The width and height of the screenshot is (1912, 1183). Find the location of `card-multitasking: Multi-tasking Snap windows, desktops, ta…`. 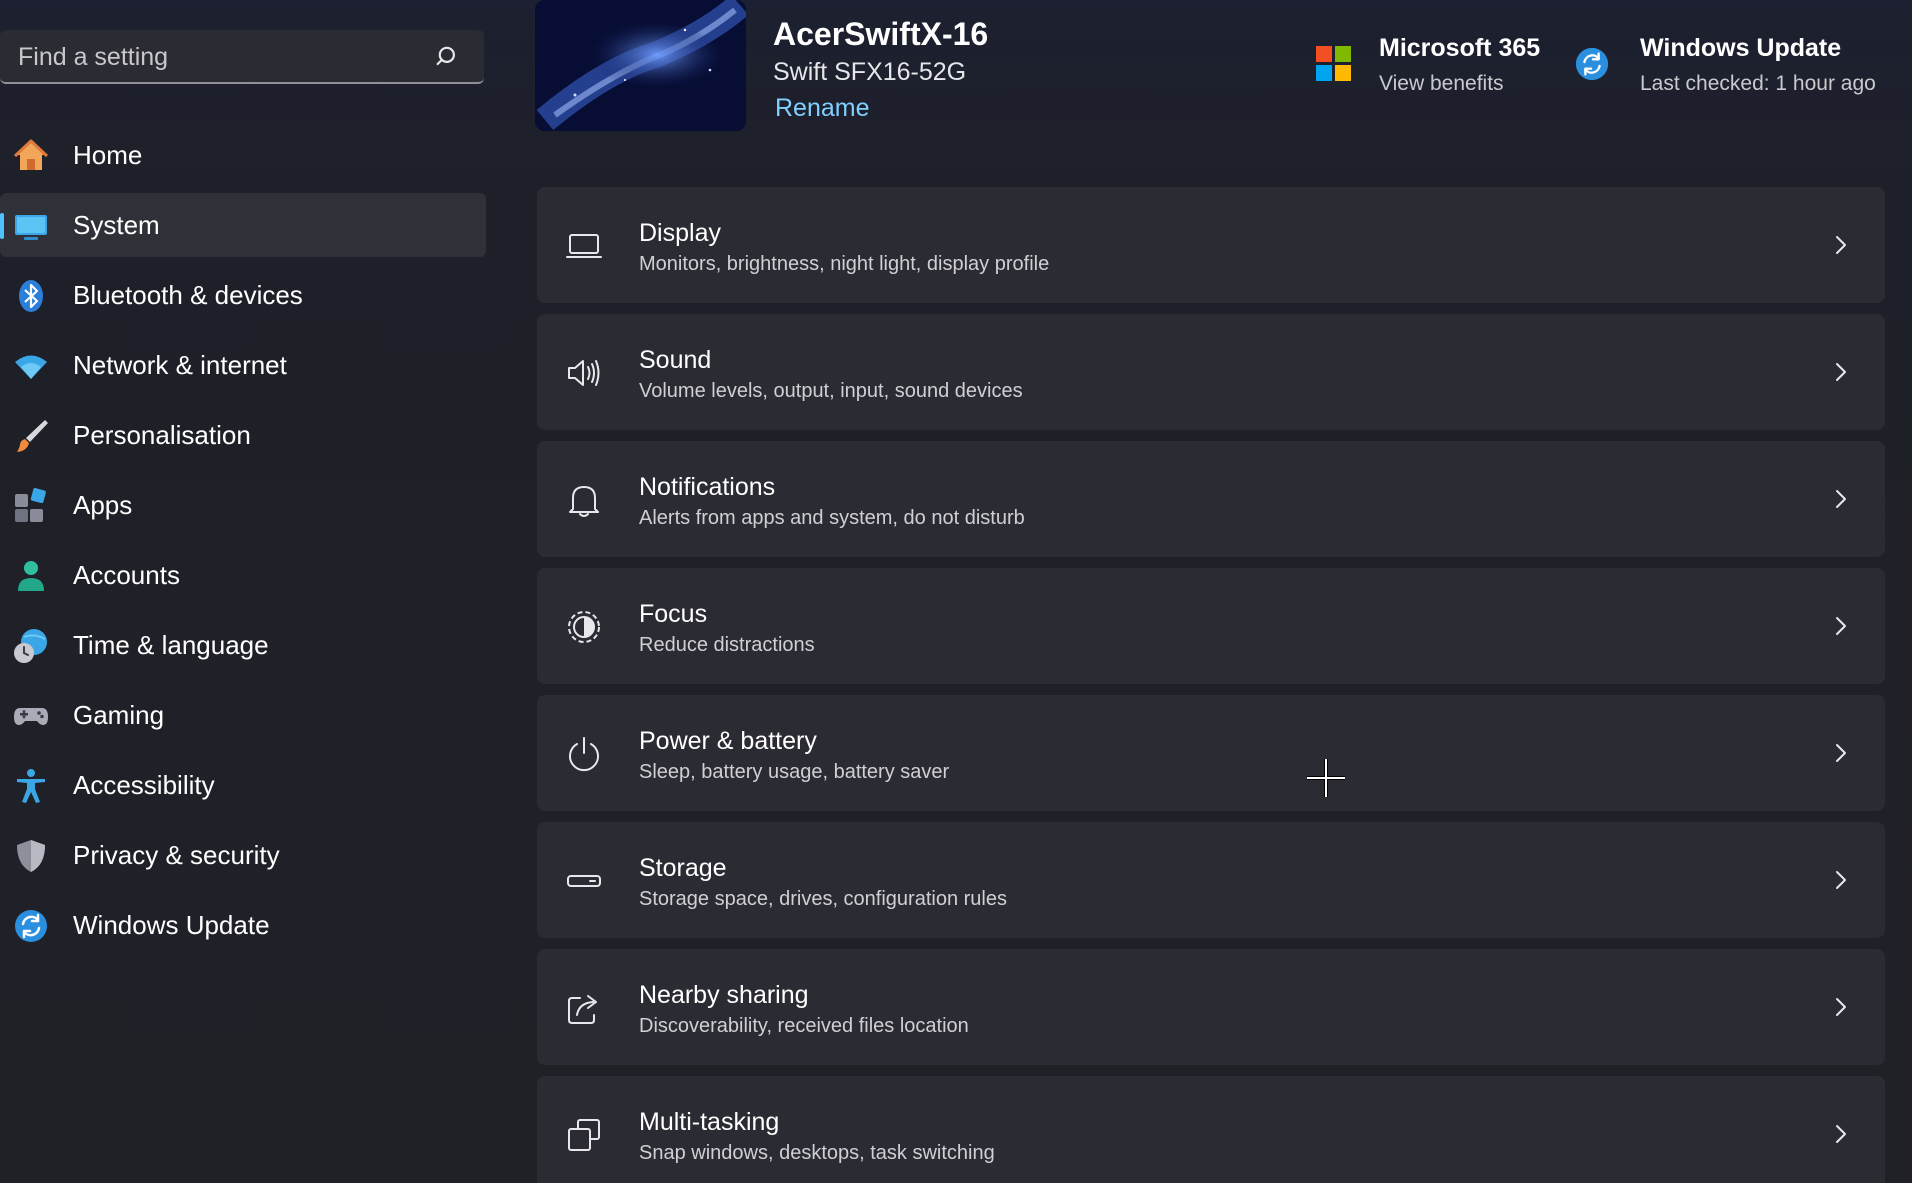

card-multitasking: Multi-tasking Snap windows, desktops, ta… is located at coordinates (1211, 1129).